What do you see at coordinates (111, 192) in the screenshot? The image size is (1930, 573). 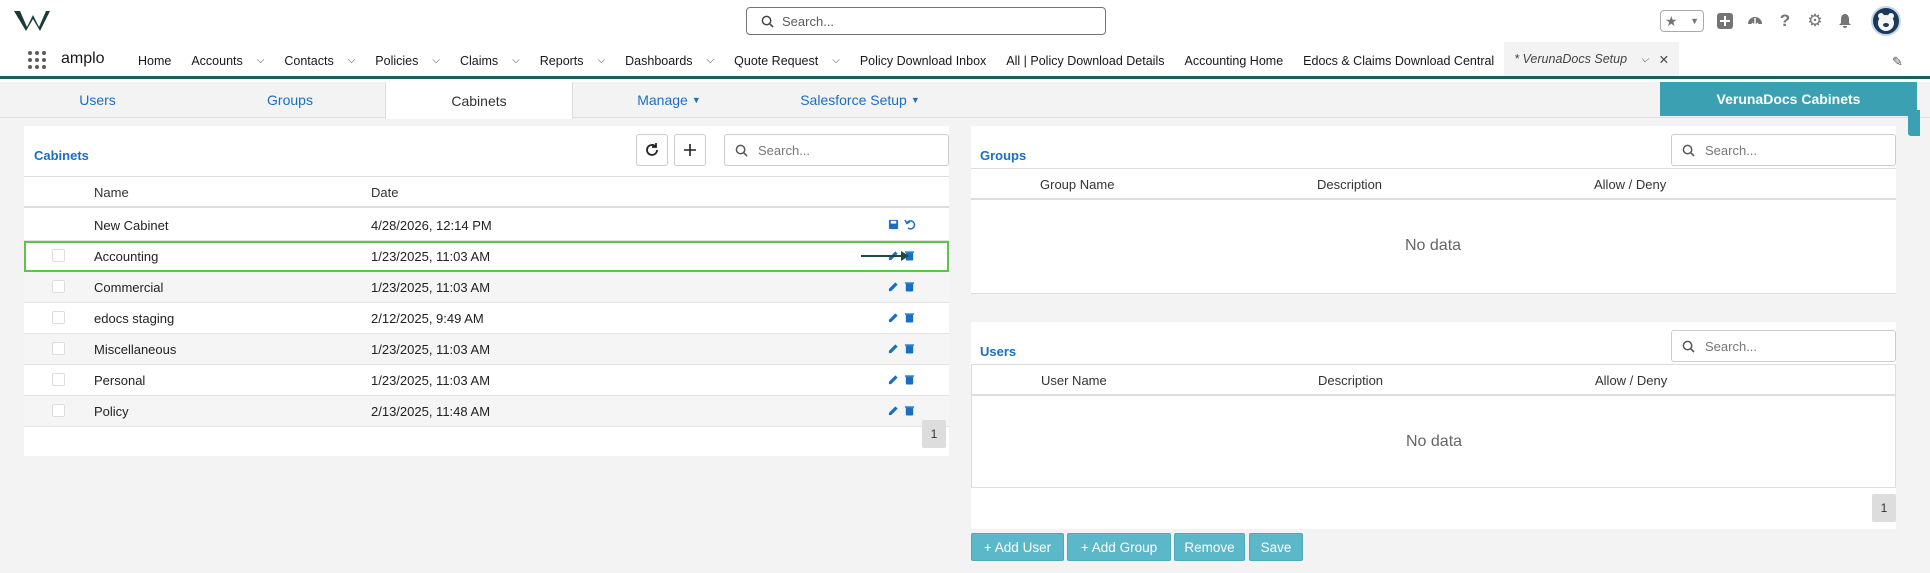 I see `column-name: Name` at bounding box center [111, 192].